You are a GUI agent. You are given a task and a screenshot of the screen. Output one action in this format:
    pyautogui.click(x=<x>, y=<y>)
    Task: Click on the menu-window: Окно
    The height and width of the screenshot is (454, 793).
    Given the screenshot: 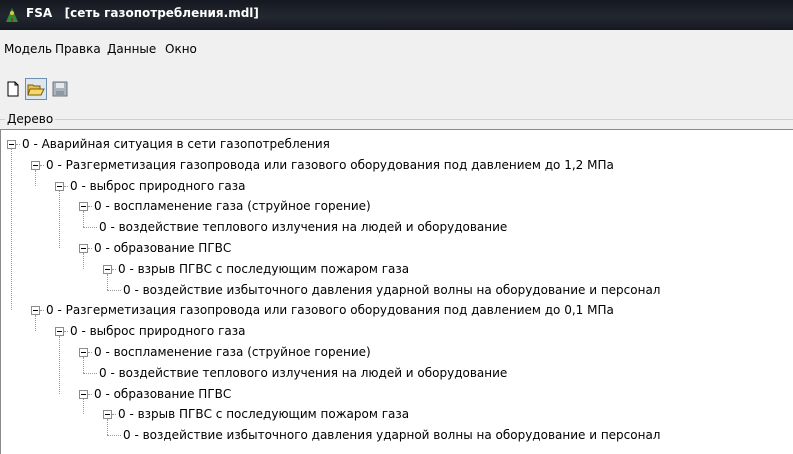 What is the action you would take?
    pyautogui.click(x=181, y=49)
    